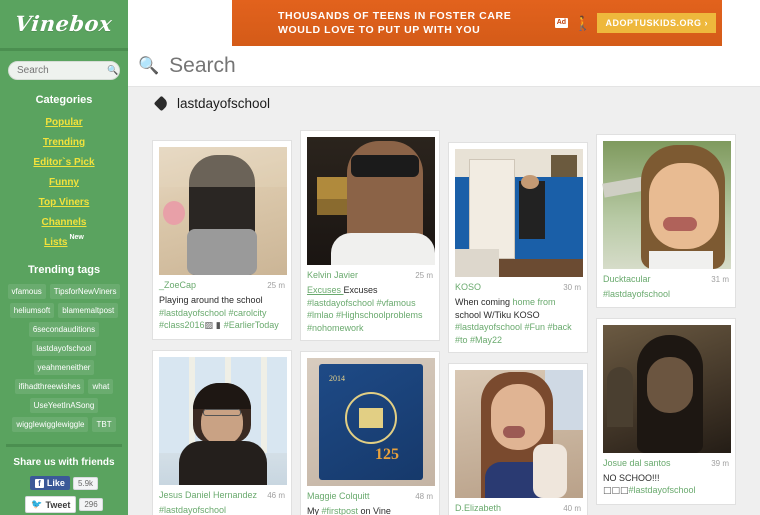  Describe the element at coordinates (91, 504) in the screenshot. I see `tweet-count: 296` at that location.